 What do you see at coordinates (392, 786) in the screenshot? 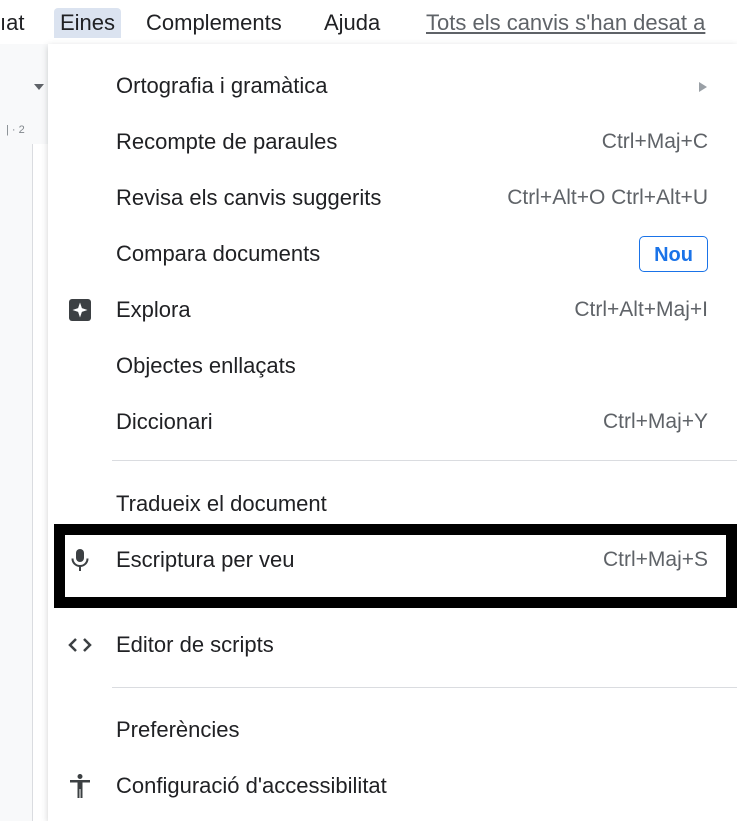
I see `menu-item-accessibility-settings: Configuració d'accessibilitat` at bounding box center [392, 786].